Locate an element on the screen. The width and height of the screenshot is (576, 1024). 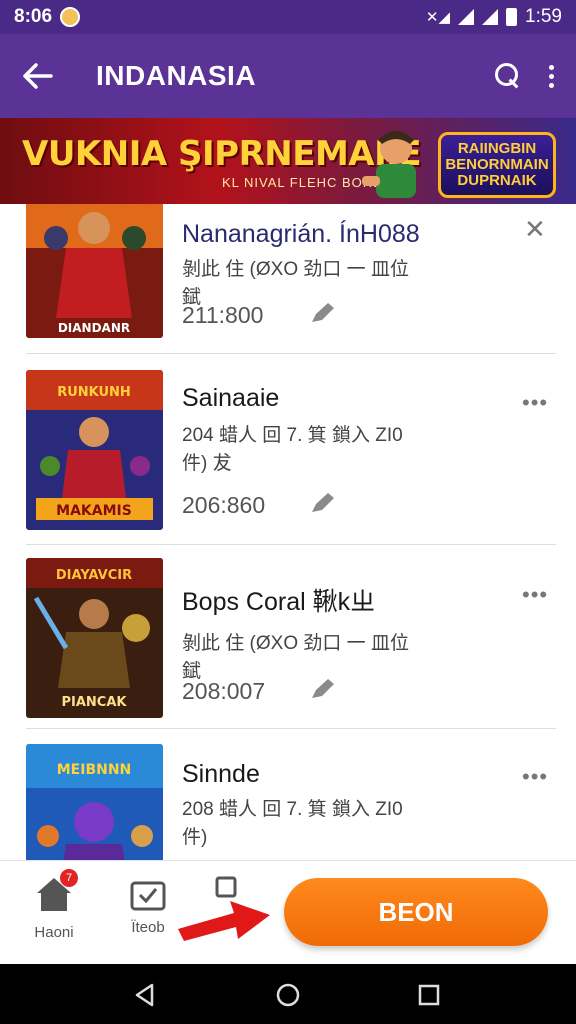
red-arrow-indicator-icon is located at coordinates (224, 921).